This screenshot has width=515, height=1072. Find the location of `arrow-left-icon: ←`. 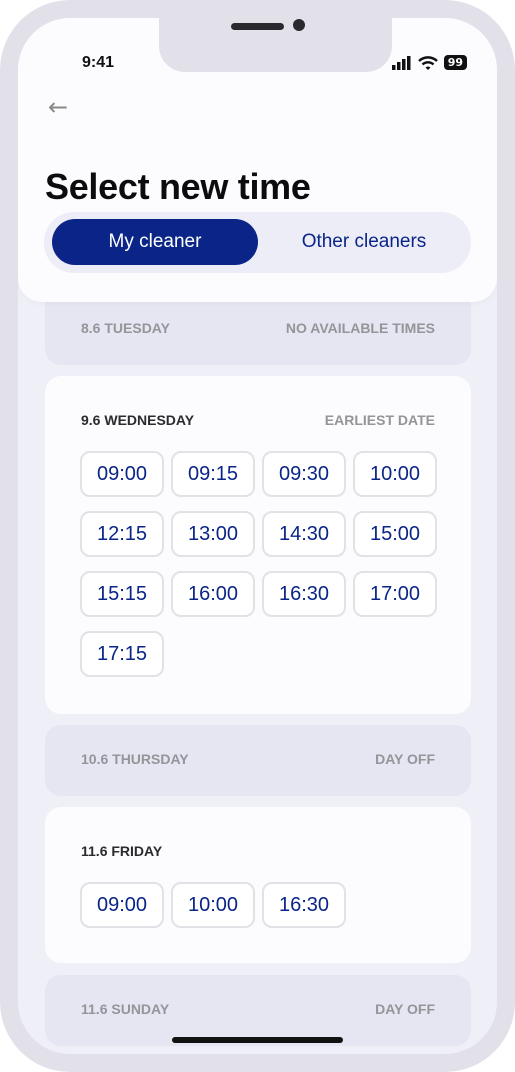

arrow-left-icon: ← is located at coordinates (58, 107).